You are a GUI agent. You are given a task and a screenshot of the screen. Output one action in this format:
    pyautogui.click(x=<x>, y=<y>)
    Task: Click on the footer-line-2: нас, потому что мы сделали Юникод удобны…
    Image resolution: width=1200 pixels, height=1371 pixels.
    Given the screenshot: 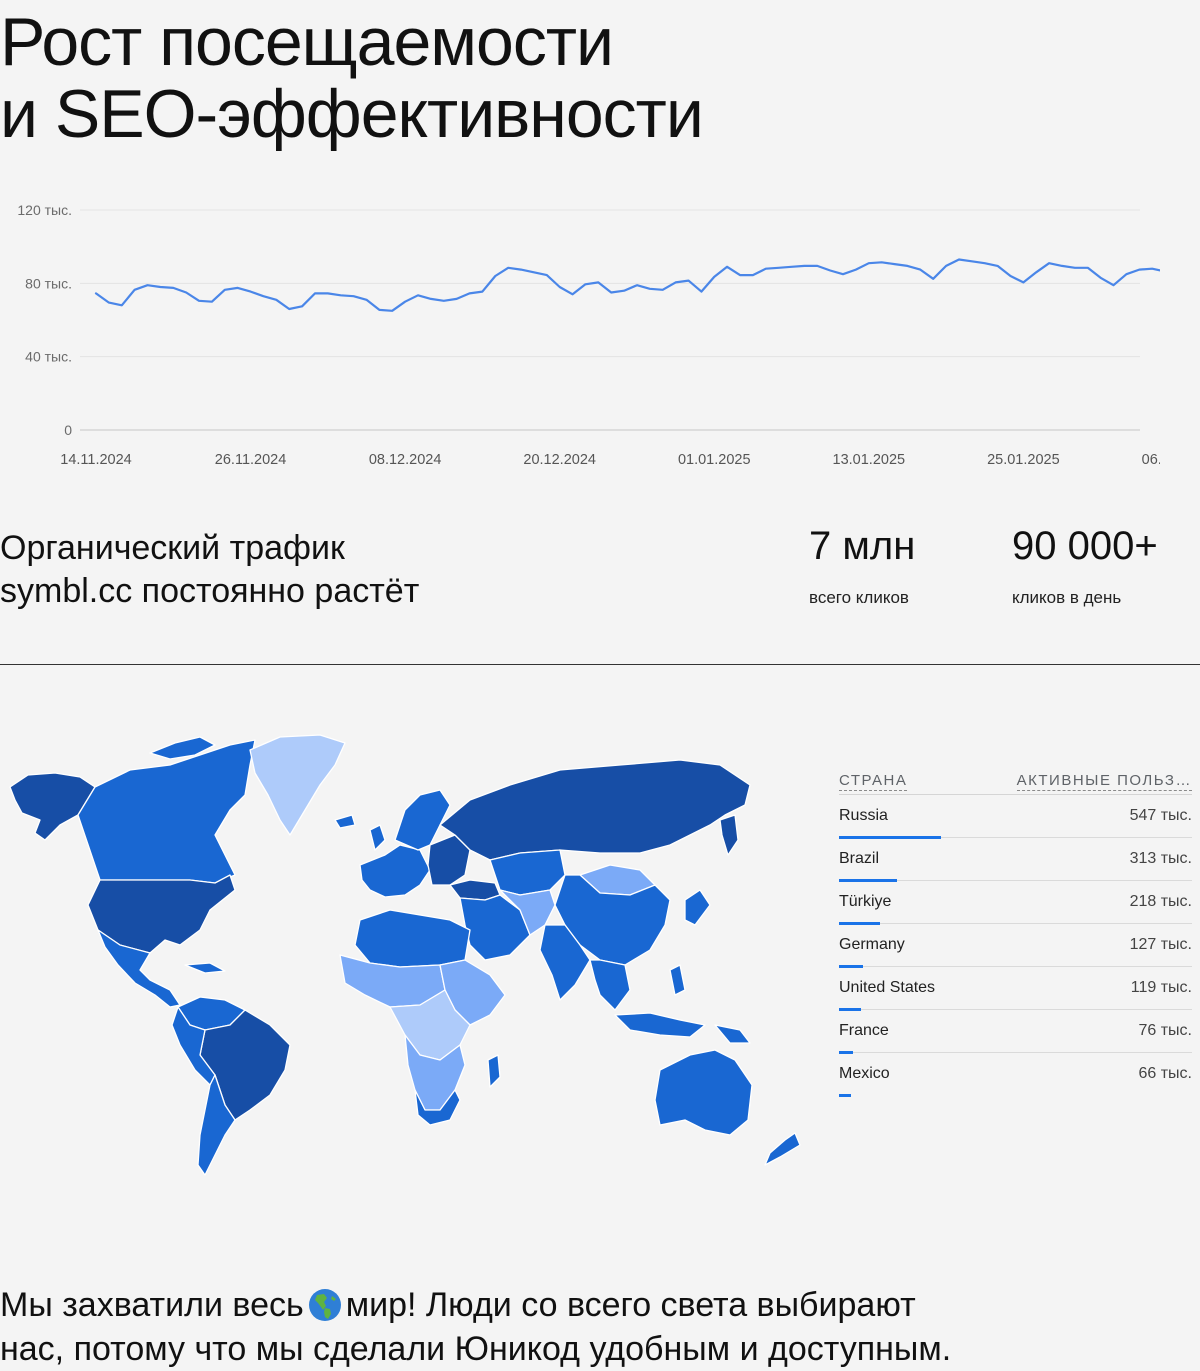 What is the action you would take?
    pyautogui.click(x=476, y=1349)
    